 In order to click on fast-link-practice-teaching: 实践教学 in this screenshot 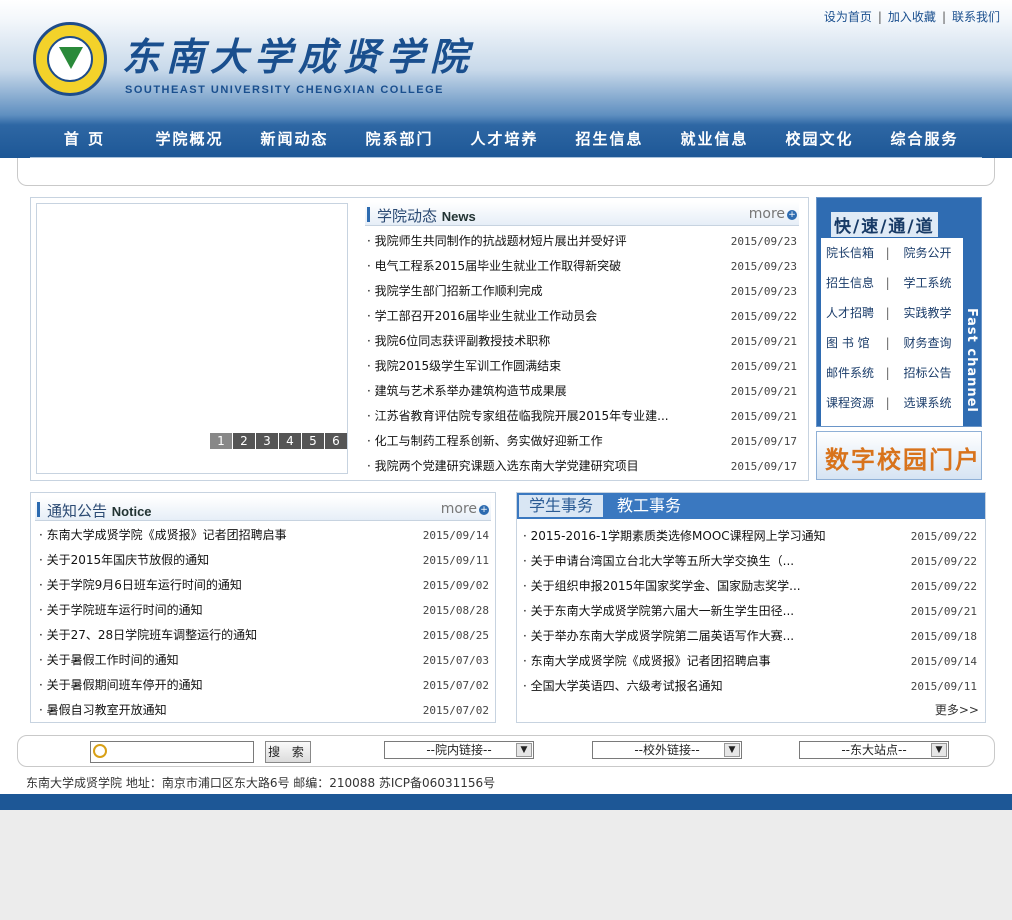, I will do `click(933, 313)`.